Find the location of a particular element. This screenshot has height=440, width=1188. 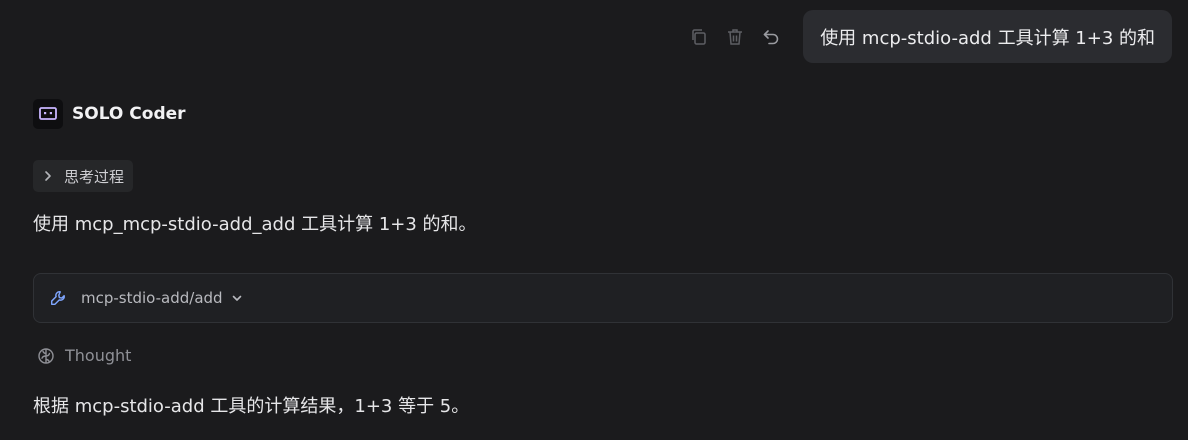

user-message-row: 使用 mcp-stdio-add 工具计算 1+3 的和 is located at coordinates (926, 36).